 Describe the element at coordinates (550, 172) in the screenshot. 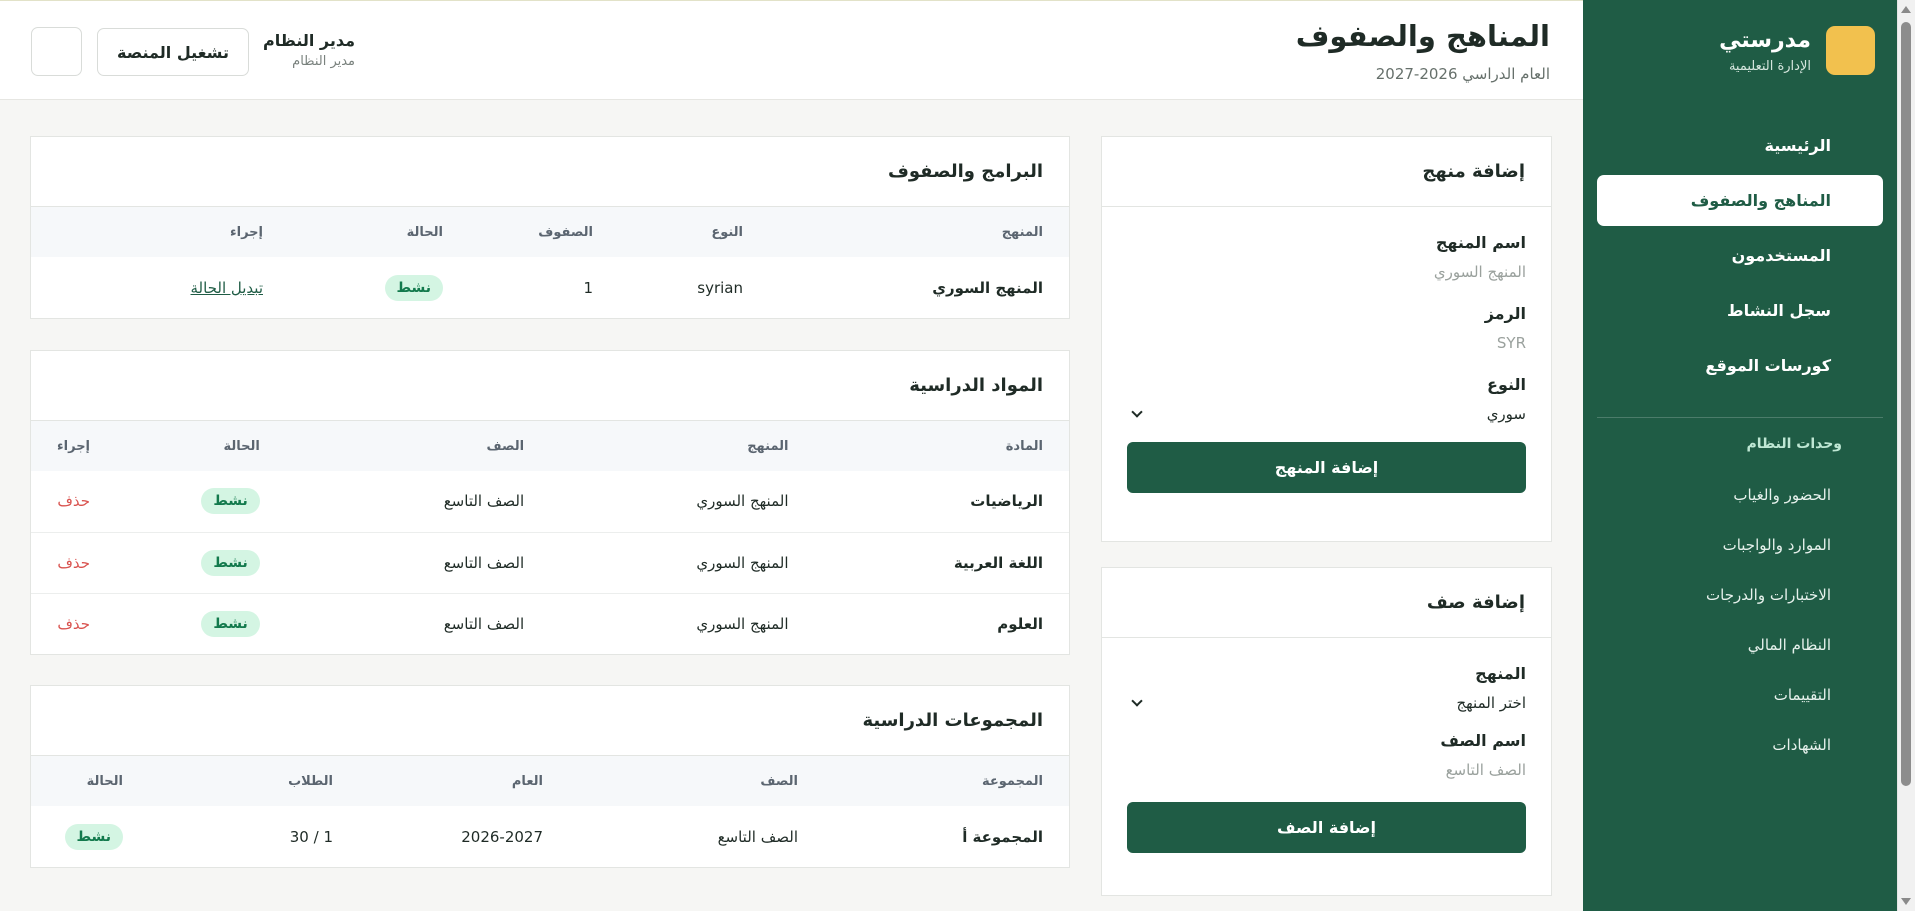

I see `programs-title: البرامج والصفوف` at that location.